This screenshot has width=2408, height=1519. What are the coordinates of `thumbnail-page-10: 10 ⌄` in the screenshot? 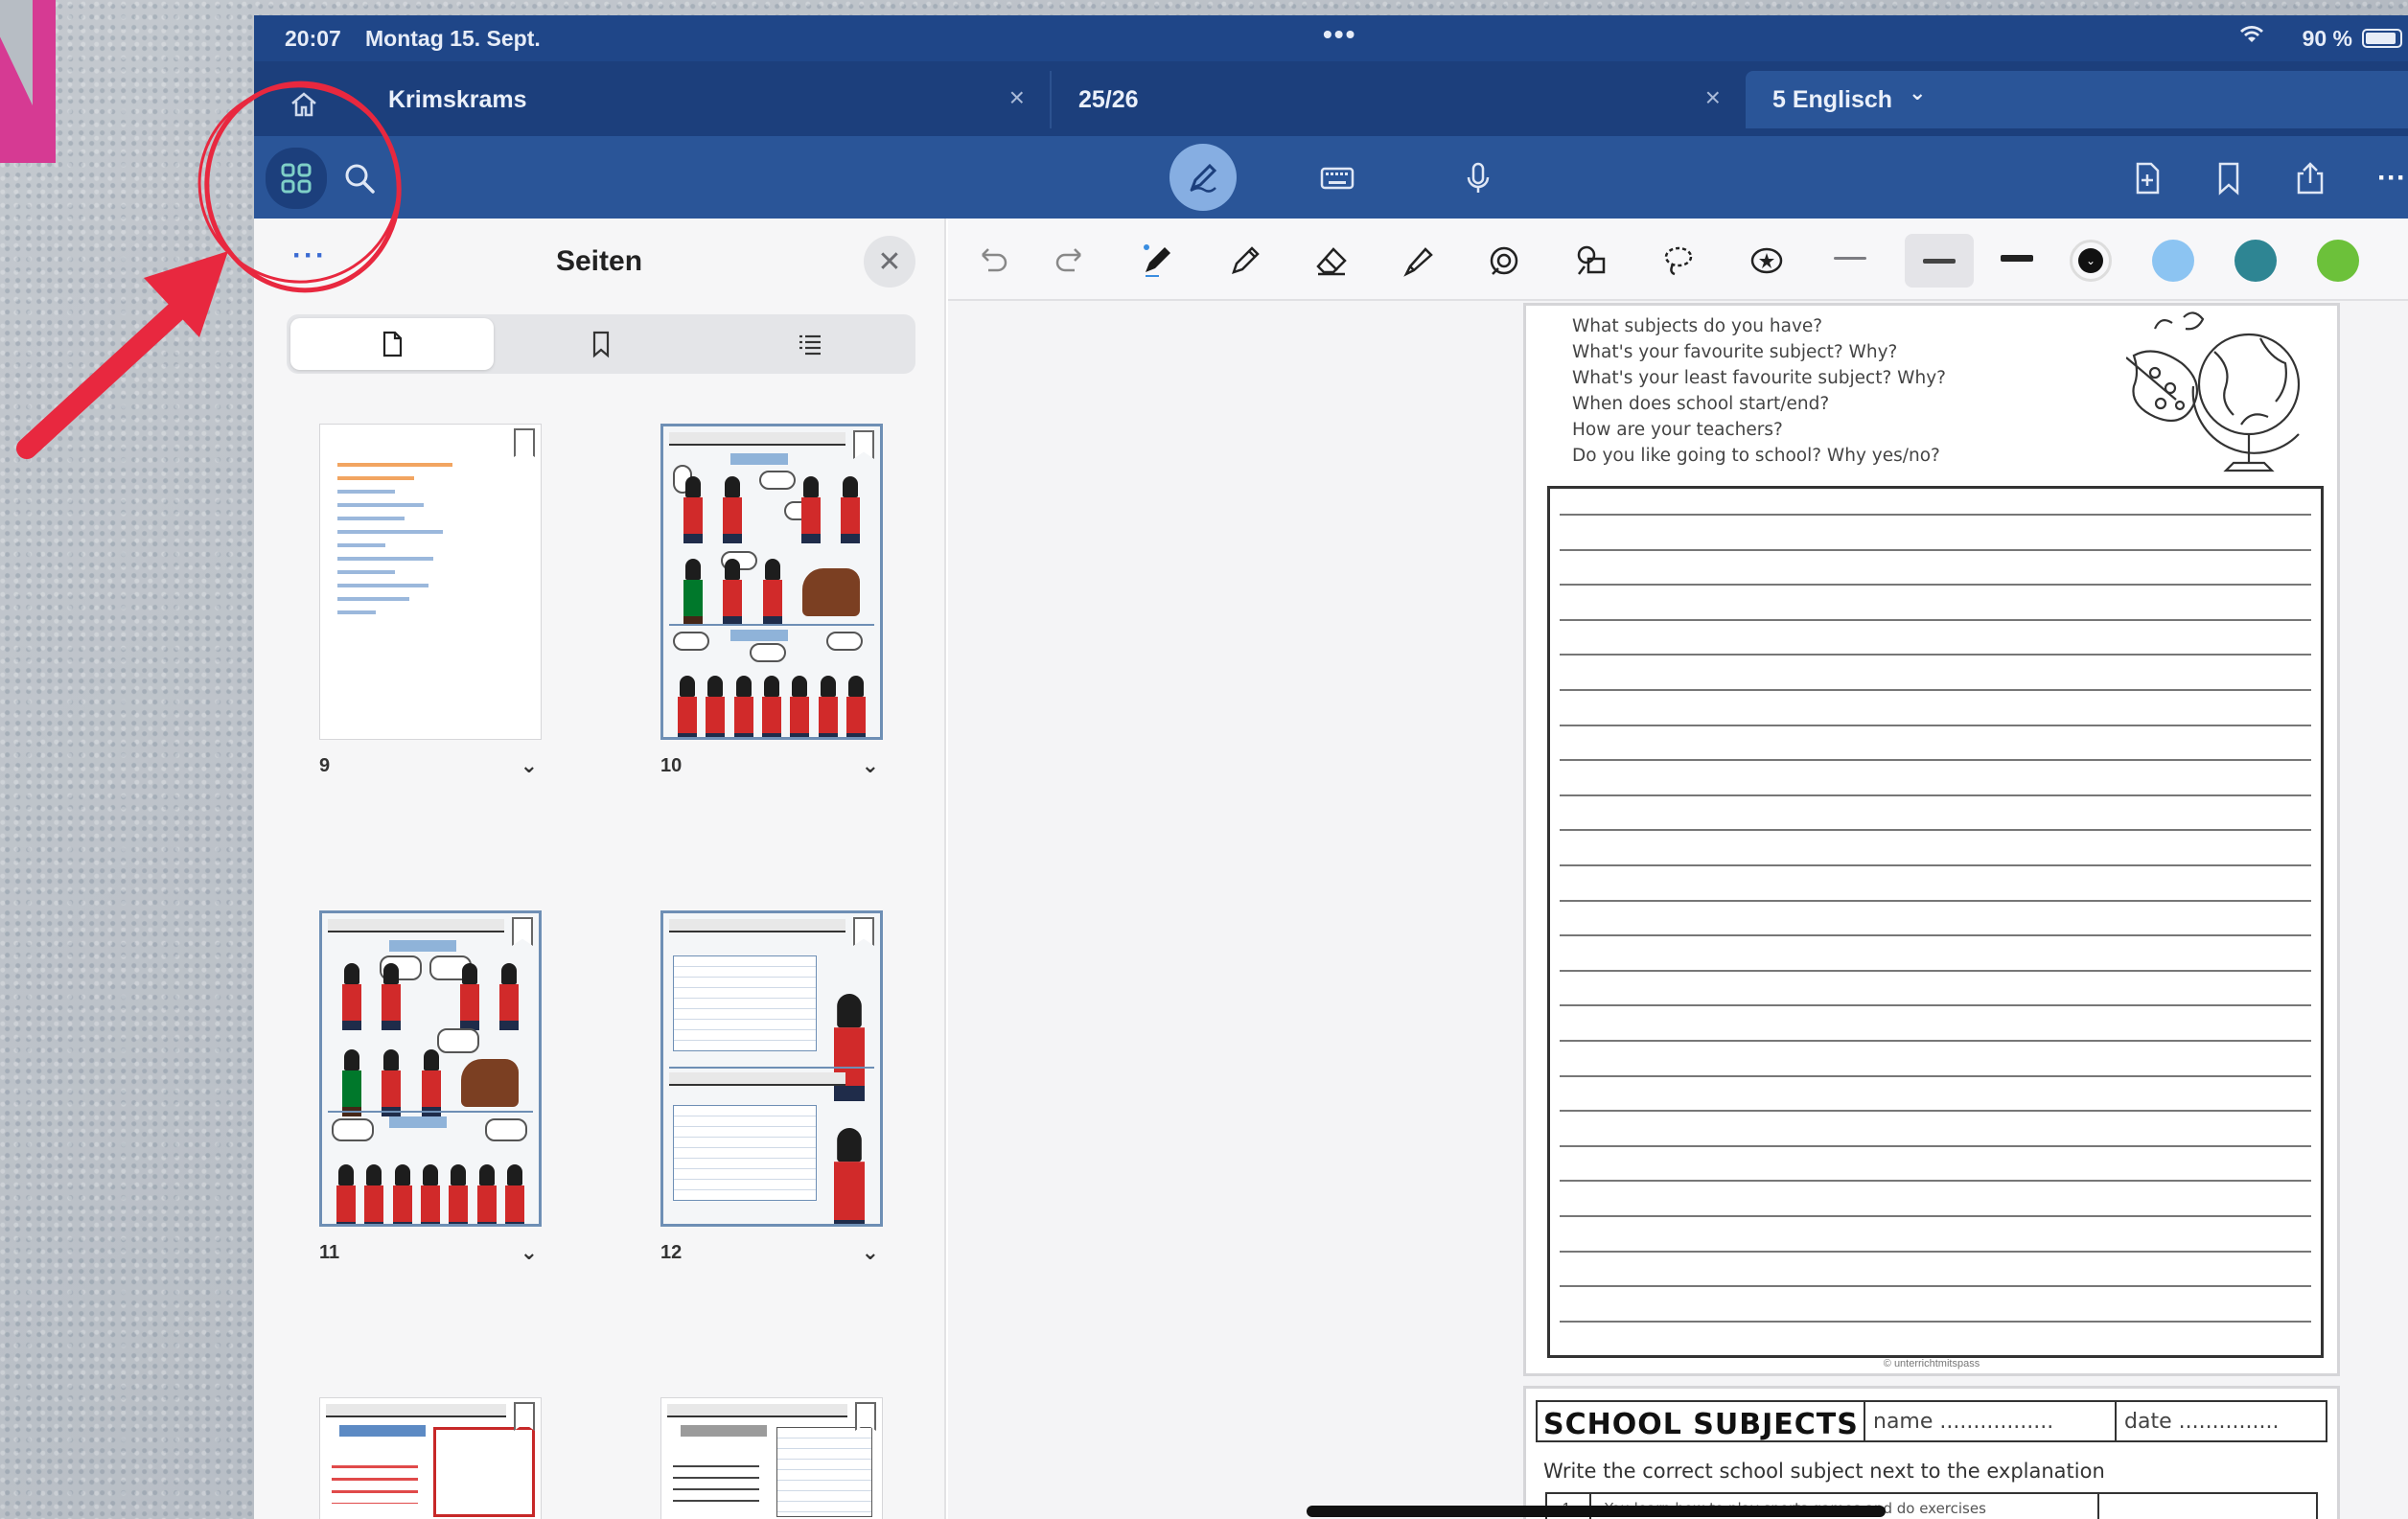 It's located at (771, 609).